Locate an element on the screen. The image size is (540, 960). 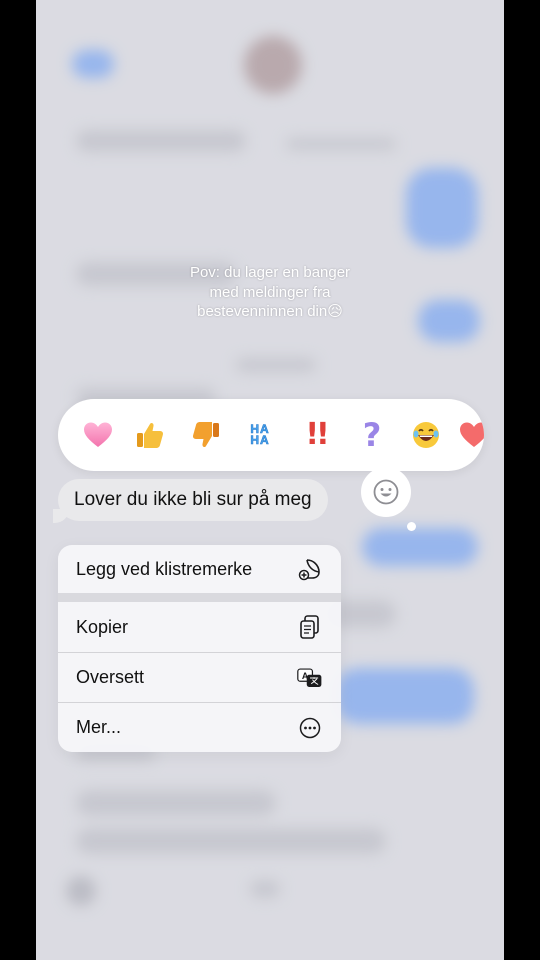
menu-separator is located at coordinates (199, 597).